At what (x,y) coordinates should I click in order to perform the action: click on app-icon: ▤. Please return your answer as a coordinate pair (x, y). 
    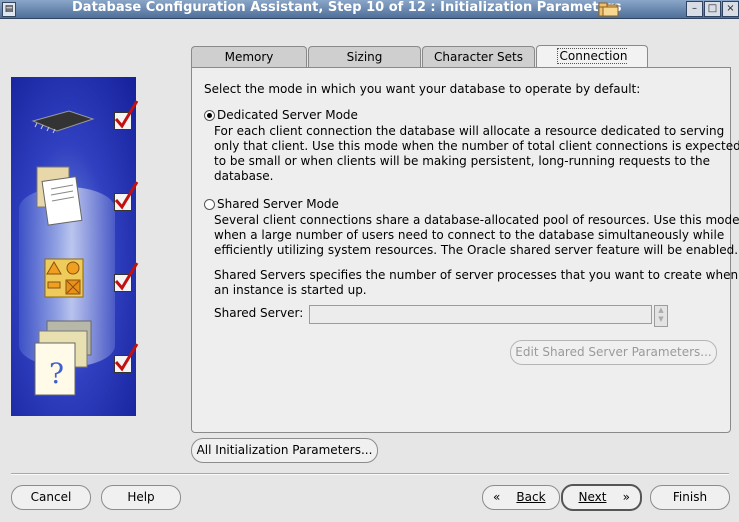
    Looking at the image, I should click on (9, 9).